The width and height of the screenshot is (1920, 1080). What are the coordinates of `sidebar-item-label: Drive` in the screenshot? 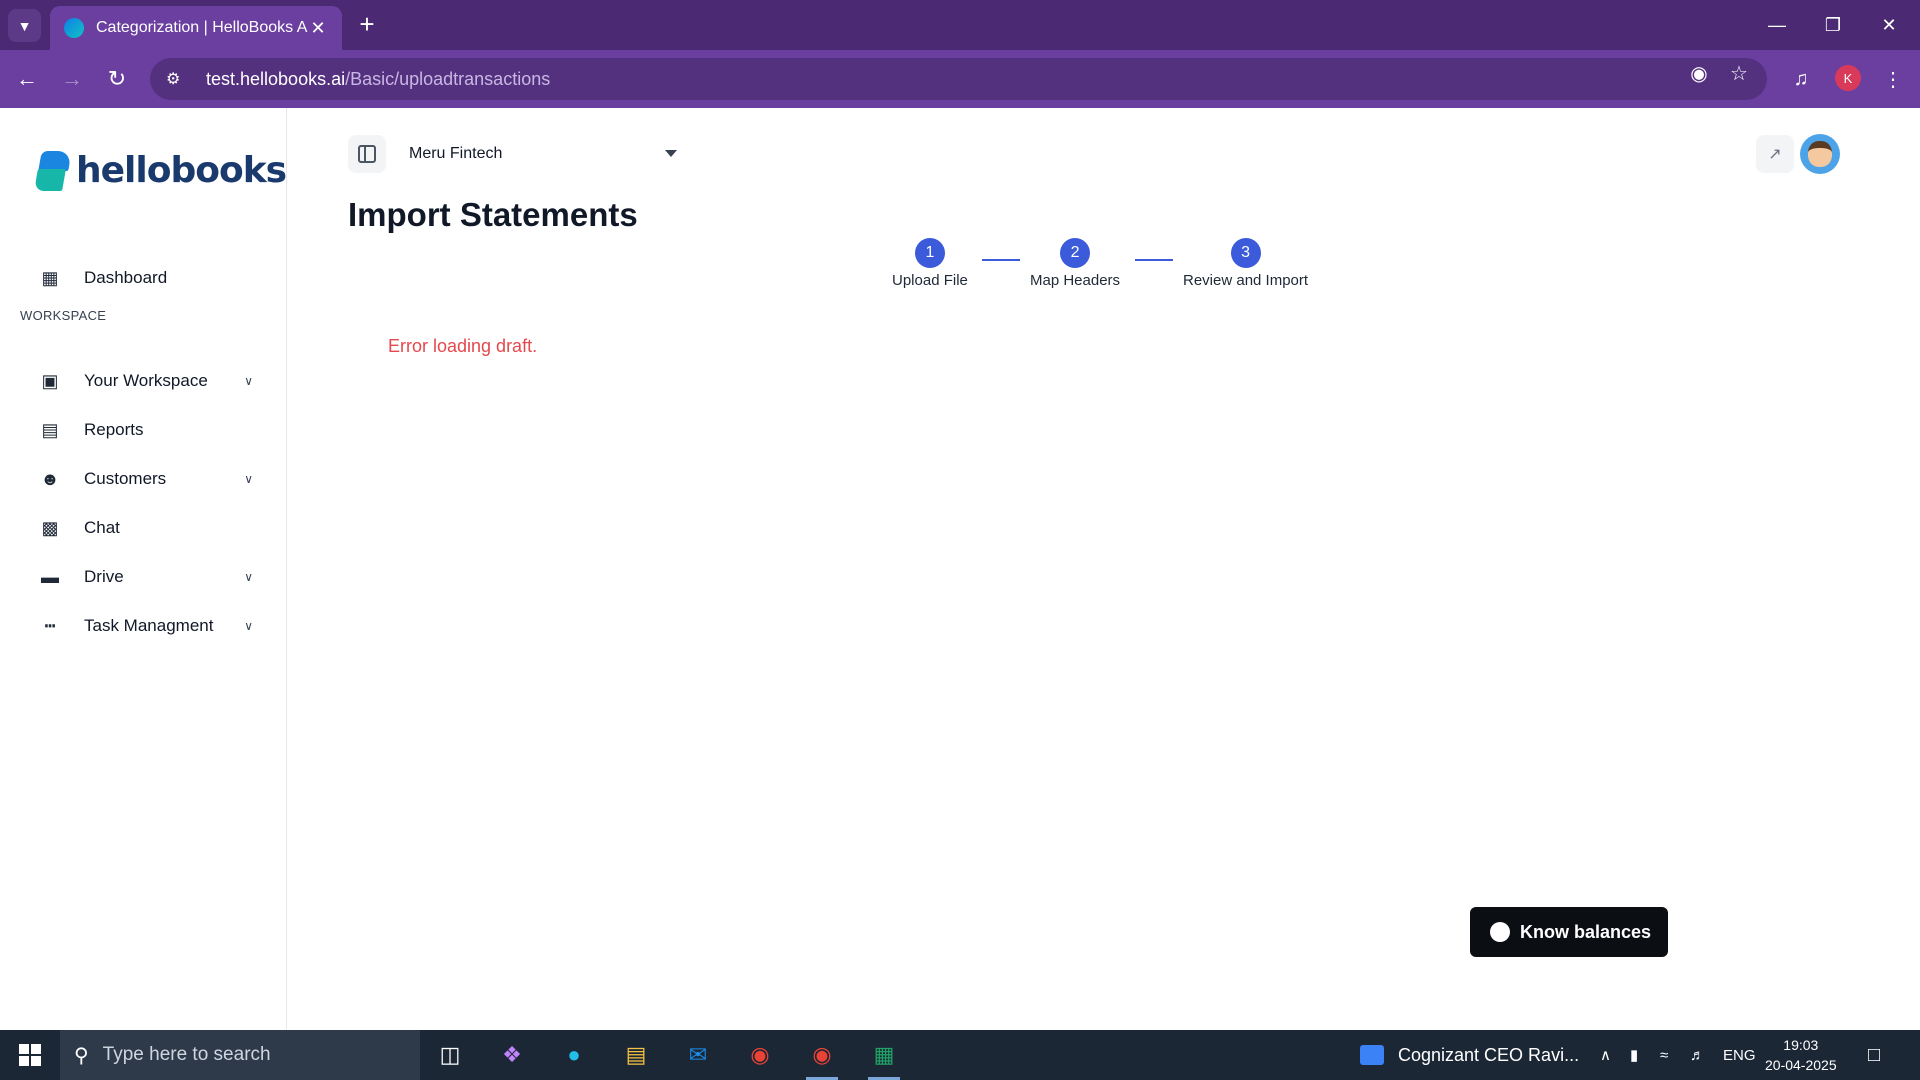 It's located at (104, 576).